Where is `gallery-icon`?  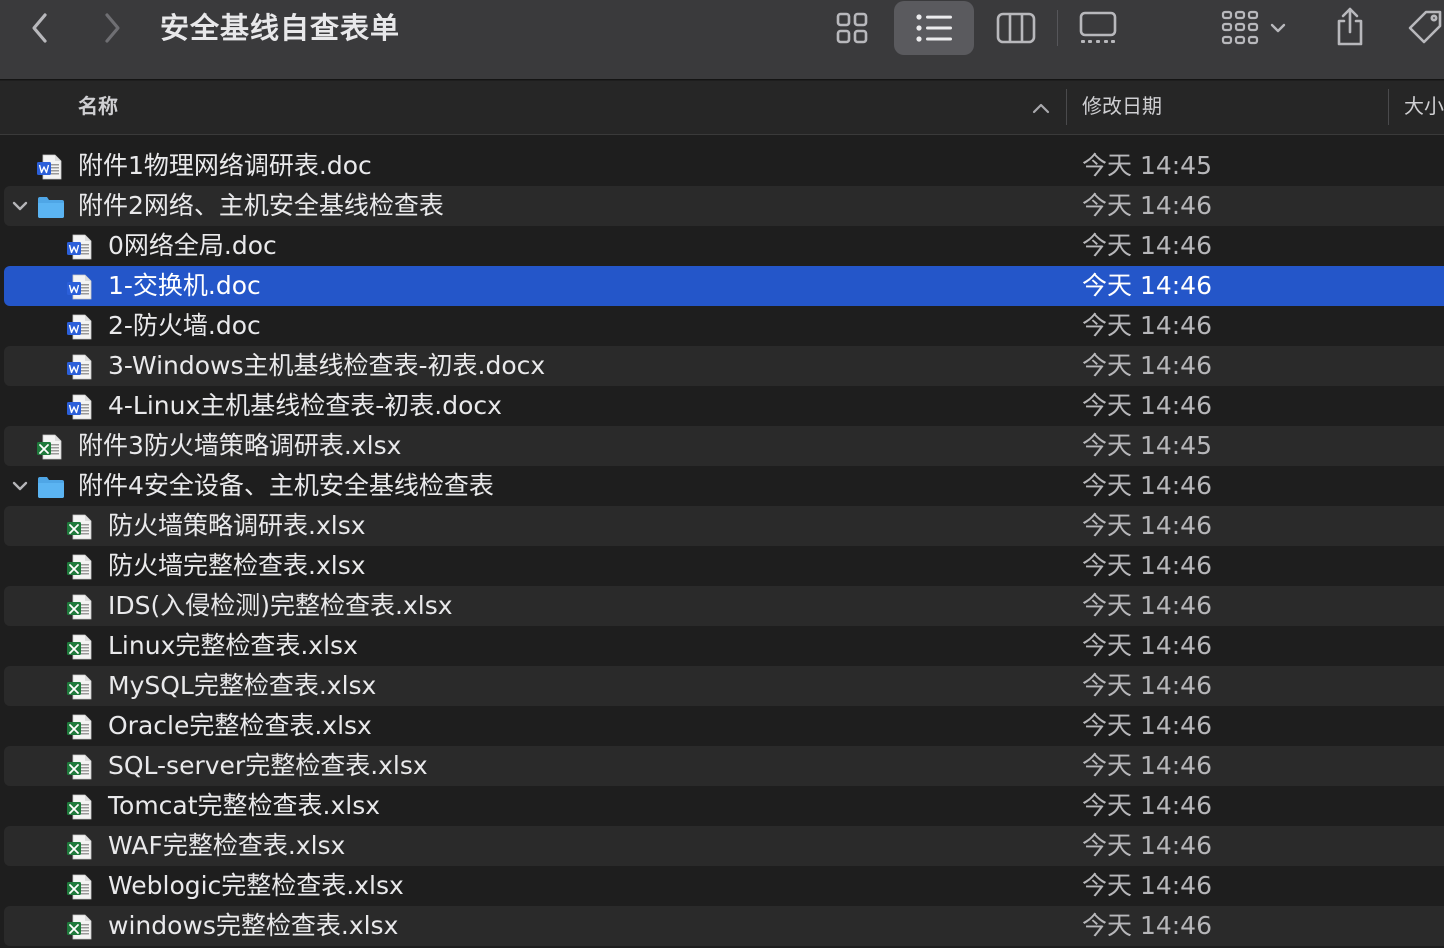 gallery-icon is located at coordinates (1098, 27).